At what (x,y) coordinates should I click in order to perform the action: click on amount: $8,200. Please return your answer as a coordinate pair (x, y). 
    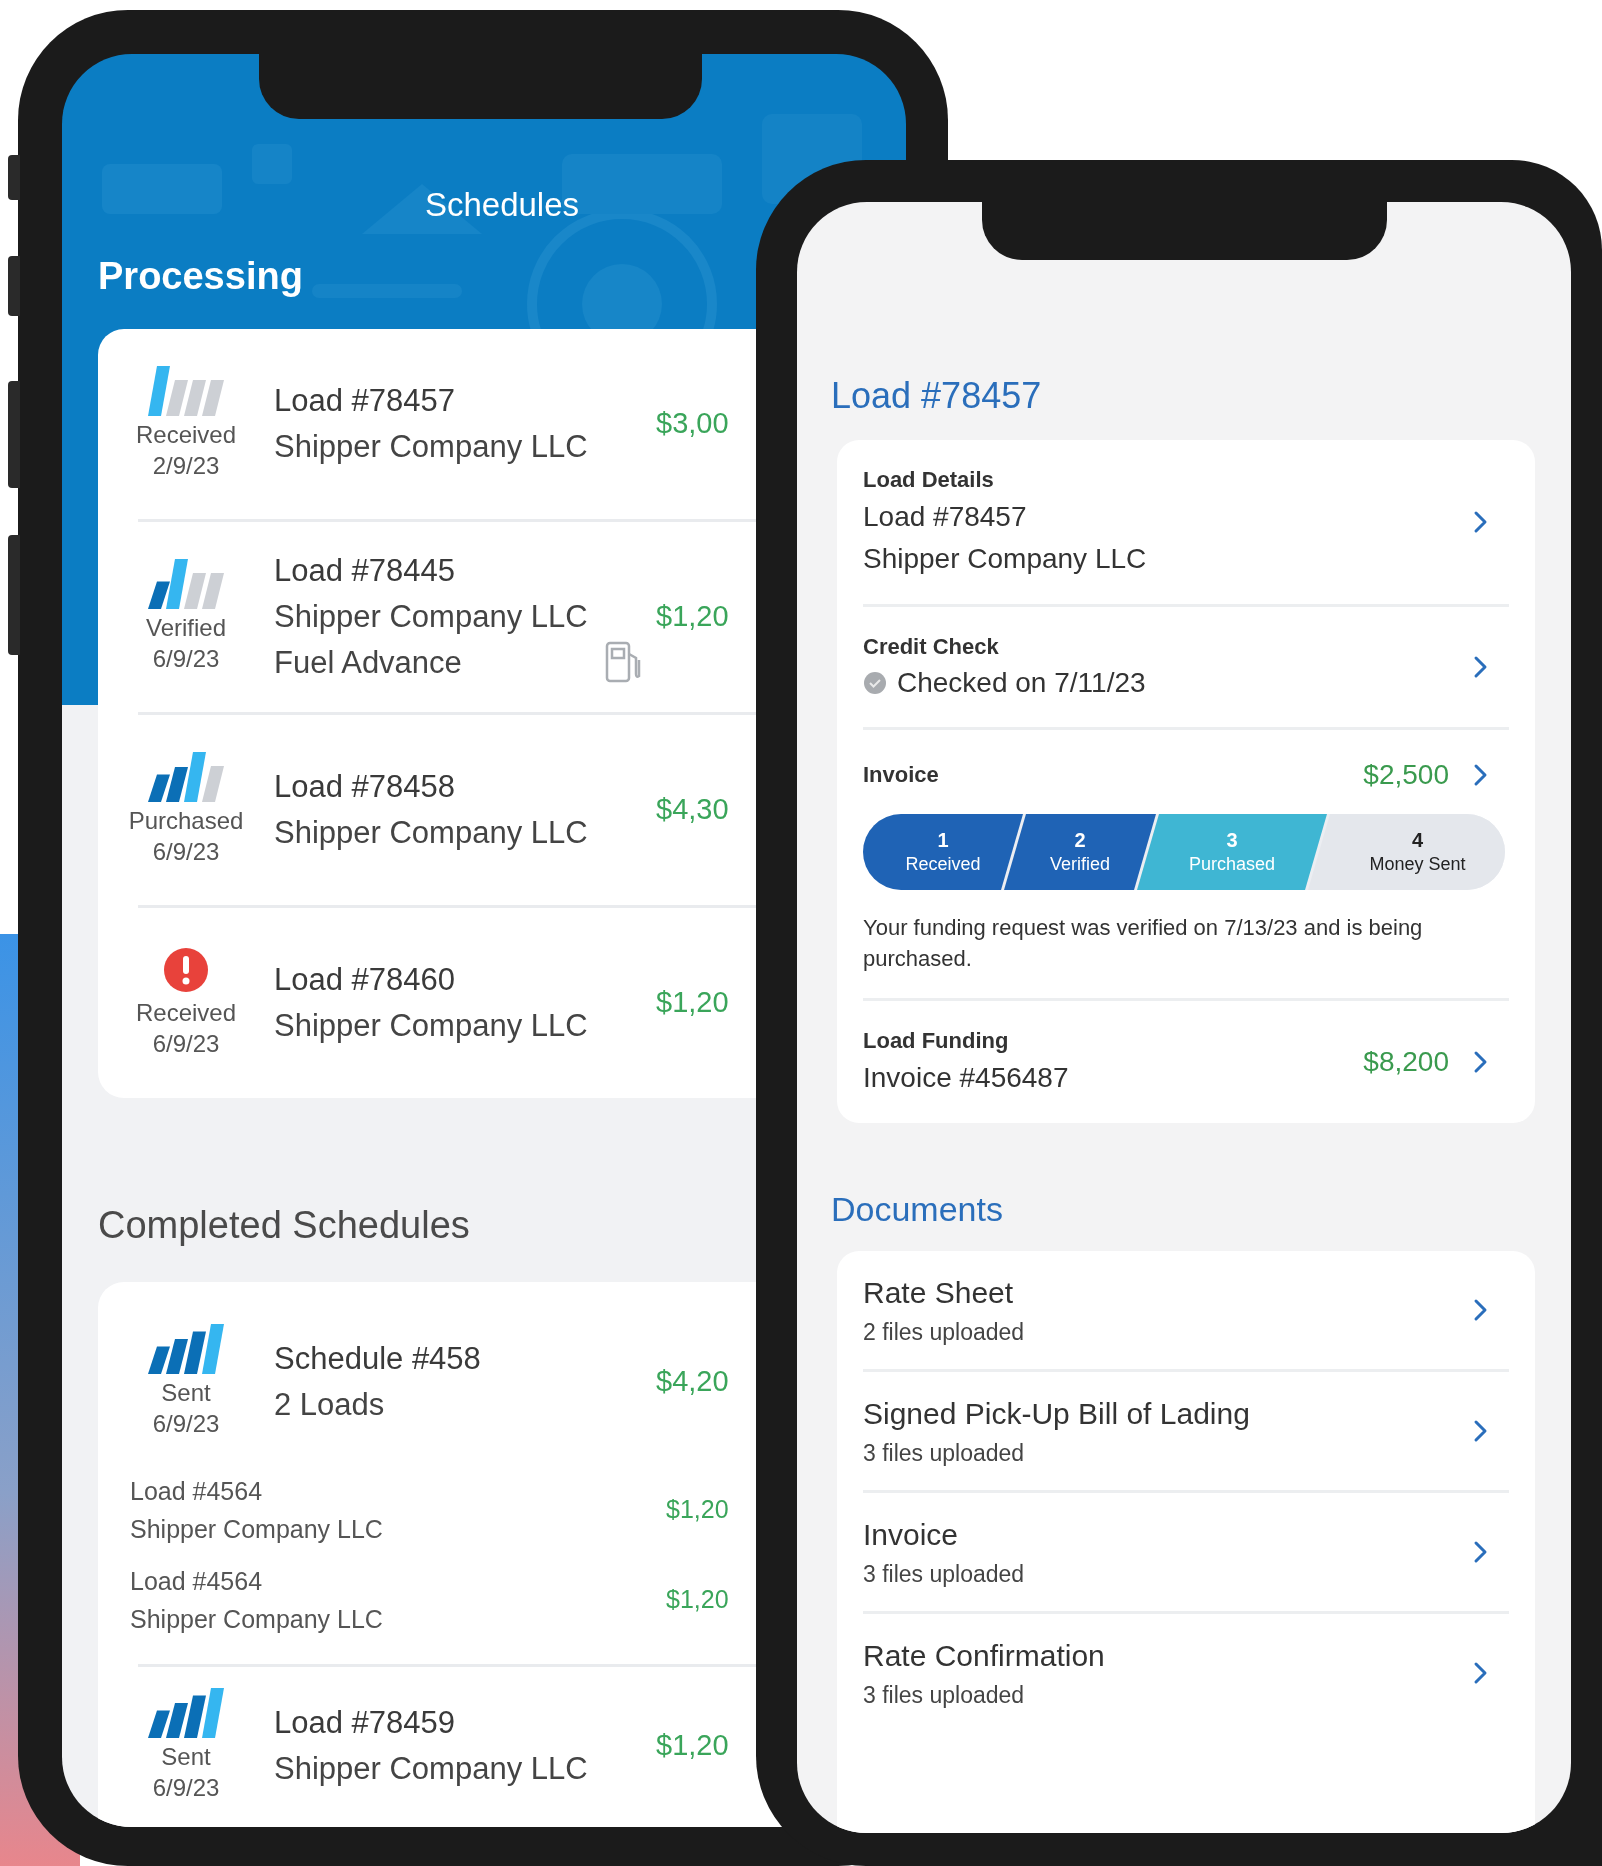
    Looking at the image, I should click on (1406, 1062).